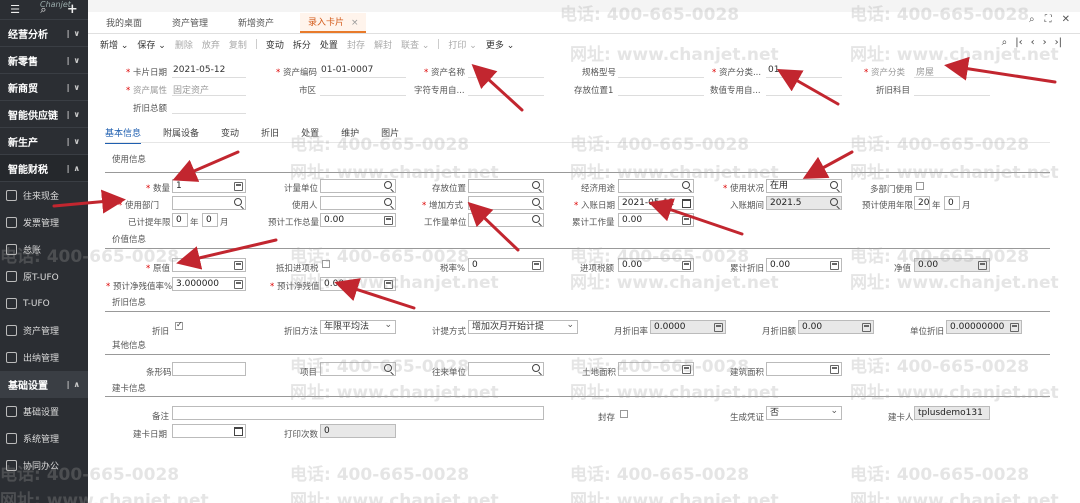 This screenshot has height=503, width=1080. I want to click on depr-checkbox, so click(179, 325).